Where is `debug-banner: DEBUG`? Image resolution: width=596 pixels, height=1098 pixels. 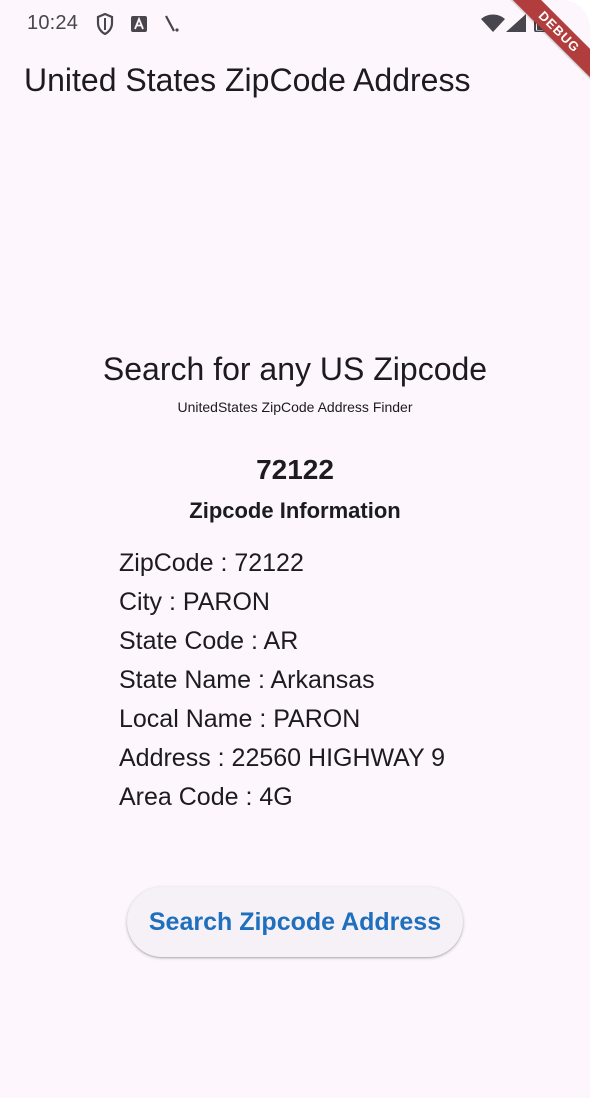 debug-banner: DEBUG is located at coordinates (547, 43).